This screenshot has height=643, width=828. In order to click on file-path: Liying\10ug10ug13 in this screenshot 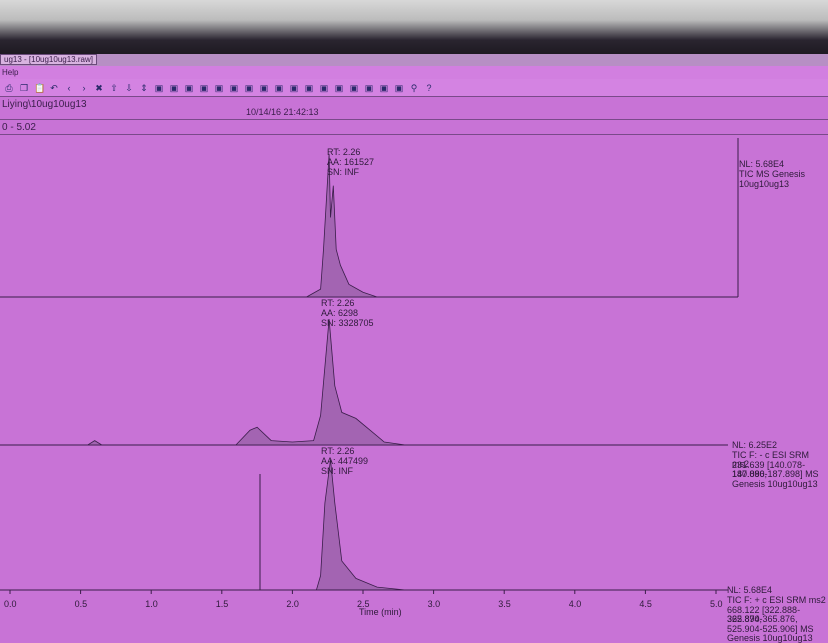, I will do `click(44, 104)`.